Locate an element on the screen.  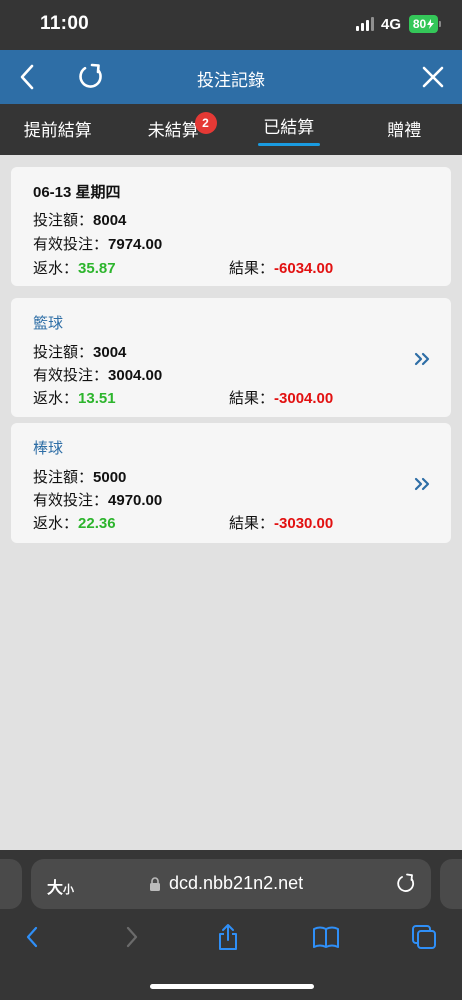
chevron-right-icon is located at coordinates (132, 937).